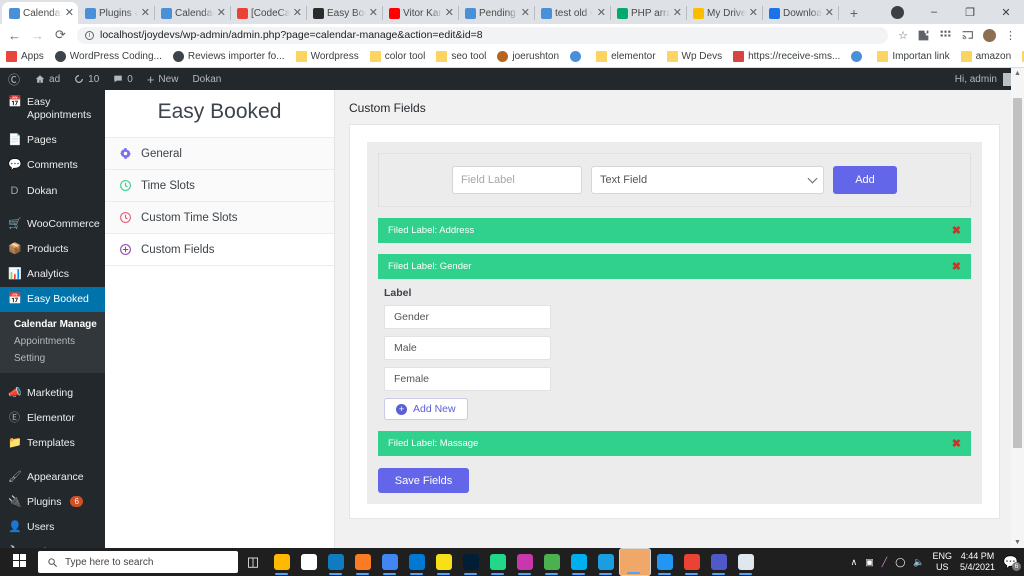 The image size is (1024, 576). Describe the element at coordinates (52, 477) in the screenshot. I see `sidebar-item-appearance: 🖌 Appearance` at that location.